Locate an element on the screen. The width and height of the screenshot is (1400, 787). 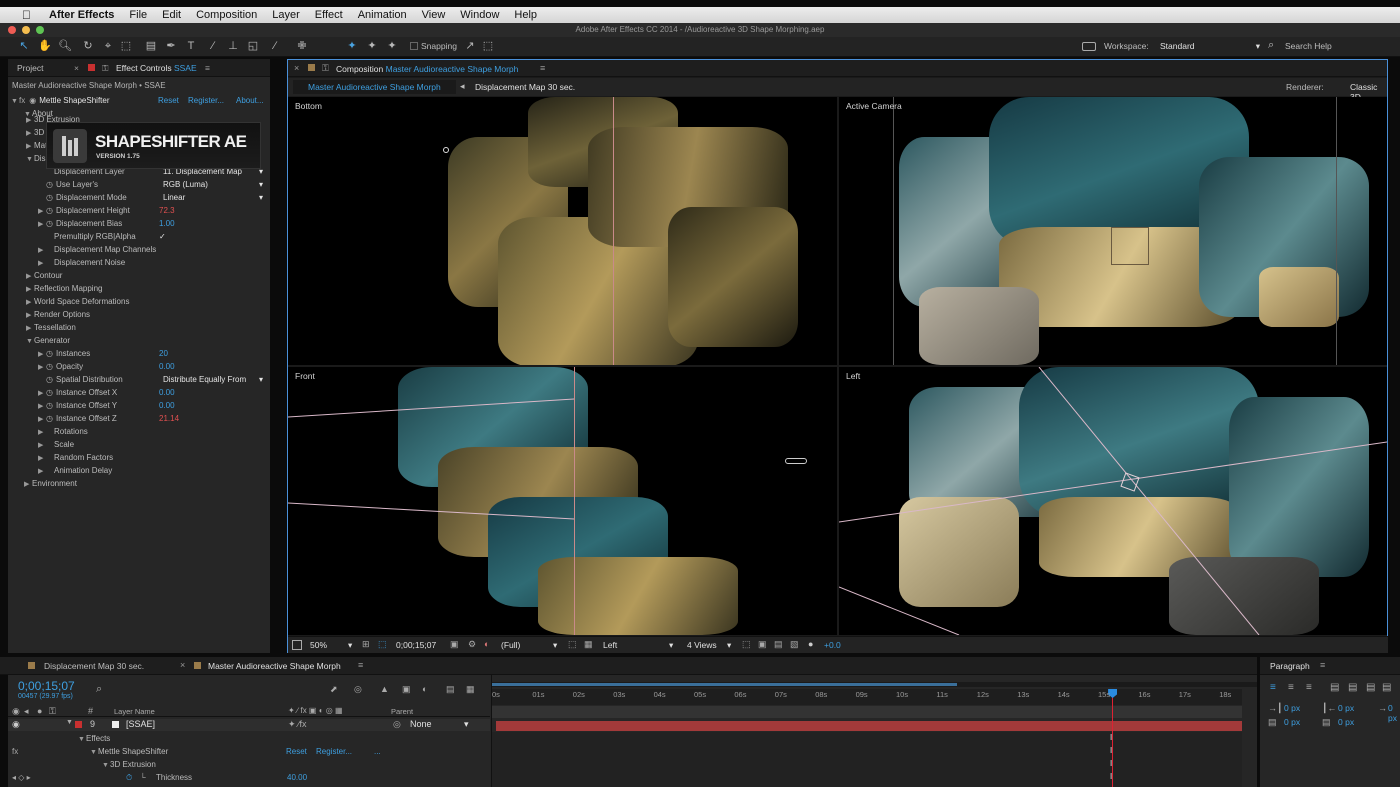
transparency-grid-icon: ▦ is located at coordinates (588, 644).